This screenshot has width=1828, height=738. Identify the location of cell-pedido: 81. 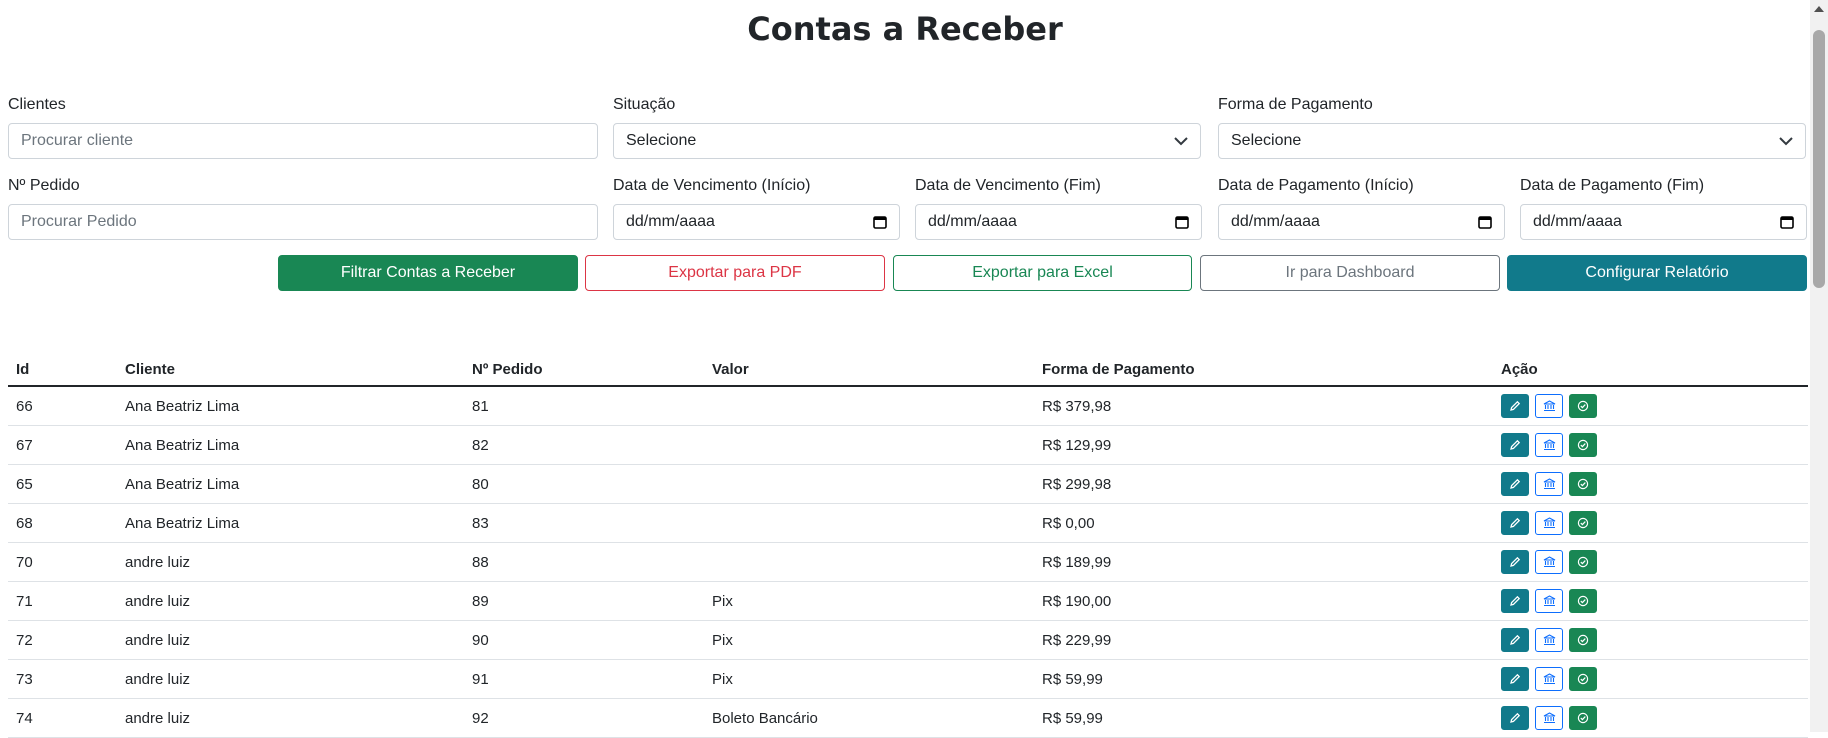
(584, 406).